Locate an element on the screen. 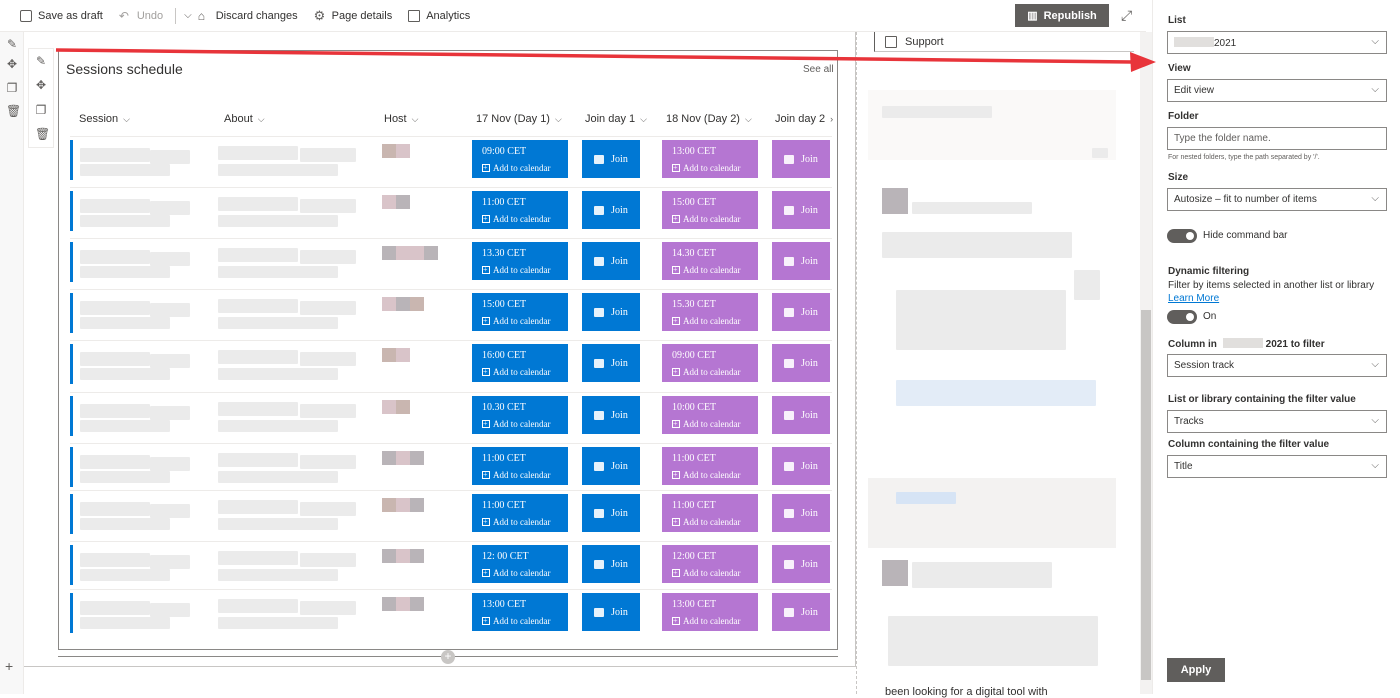 Image resolution: width=1400 pixels, height=698 pixels. column-filter-dropdown: Title ⌵ is located at coordinates (1277, 466).